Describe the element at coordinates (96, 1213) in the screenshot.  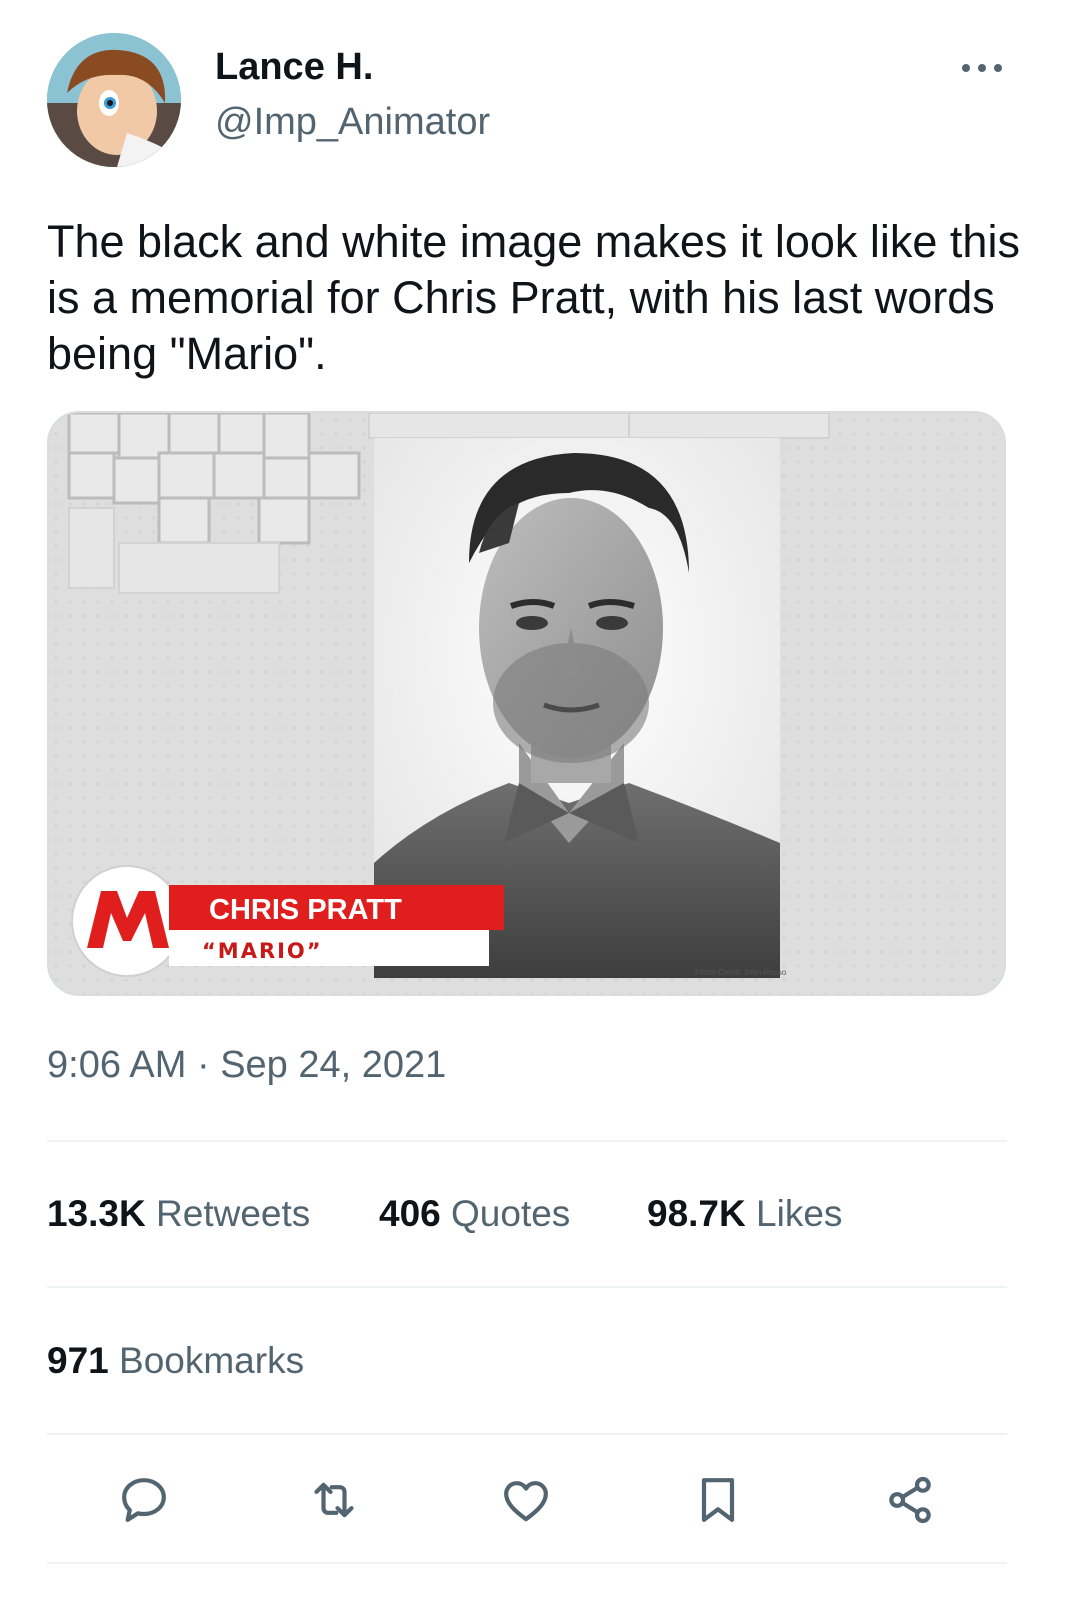
I see `retweets-count: 13.3K` at that location.